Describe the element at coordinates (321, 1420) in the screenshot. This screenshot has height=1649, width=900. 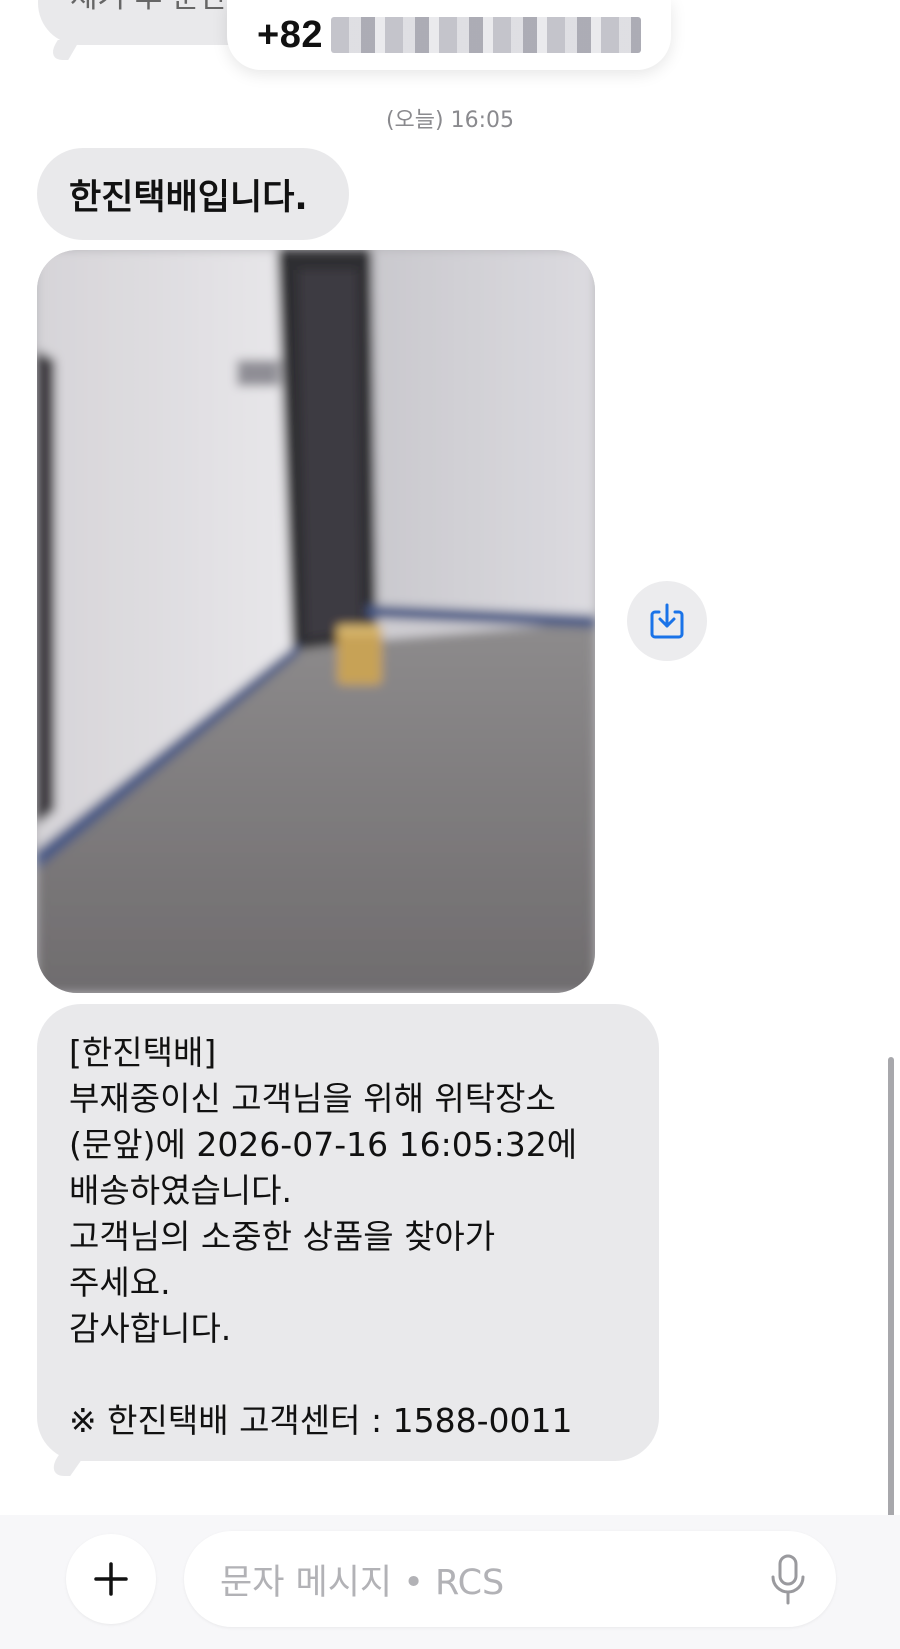
I see `message-line: ※ 한진택배 고객센터 : 1588-0011` at that location.